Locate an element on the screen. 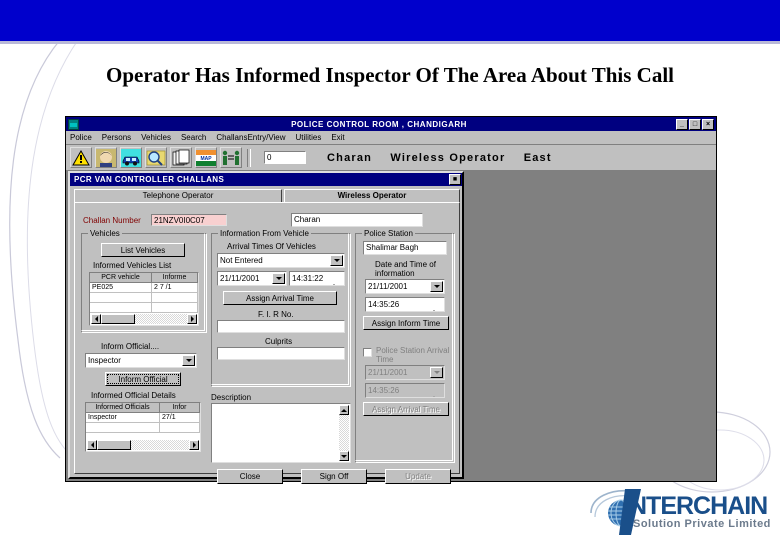 This screenshot has height=540, width=780. fir-no-label: F. I. R No. is located at coordinates (276, 314).